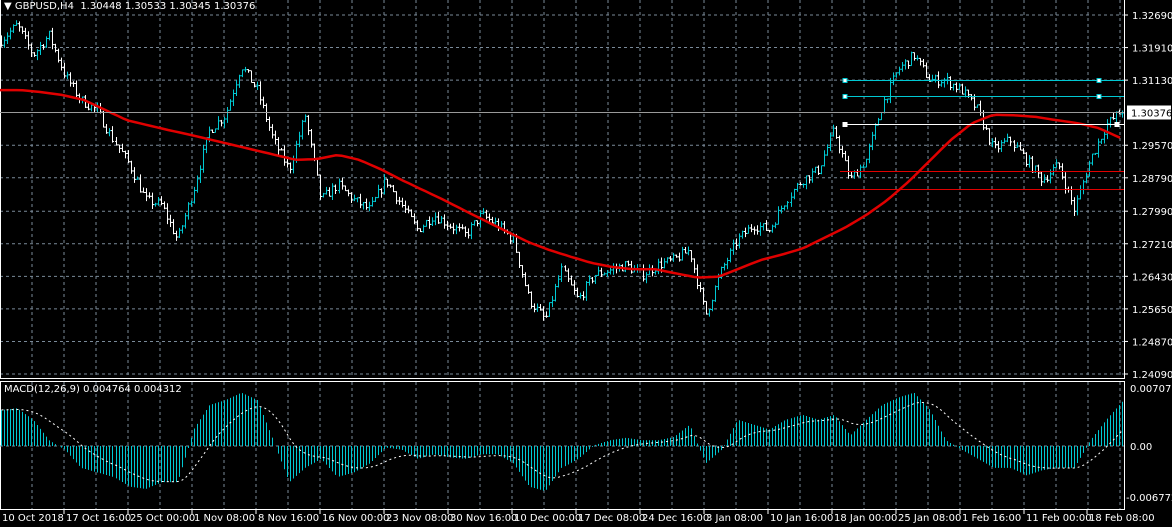  Describe the element at coordinates (42, 389) in the screenshot. I see `macd-label: MACD(12,26,9)` at that location.